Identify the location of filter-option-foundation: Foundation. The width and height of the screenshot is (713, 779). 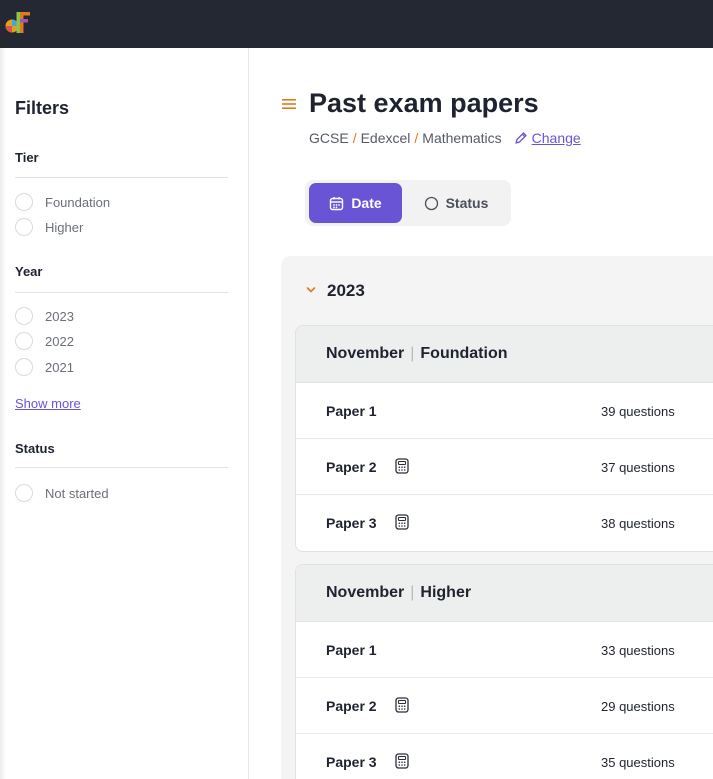
(62, 202).